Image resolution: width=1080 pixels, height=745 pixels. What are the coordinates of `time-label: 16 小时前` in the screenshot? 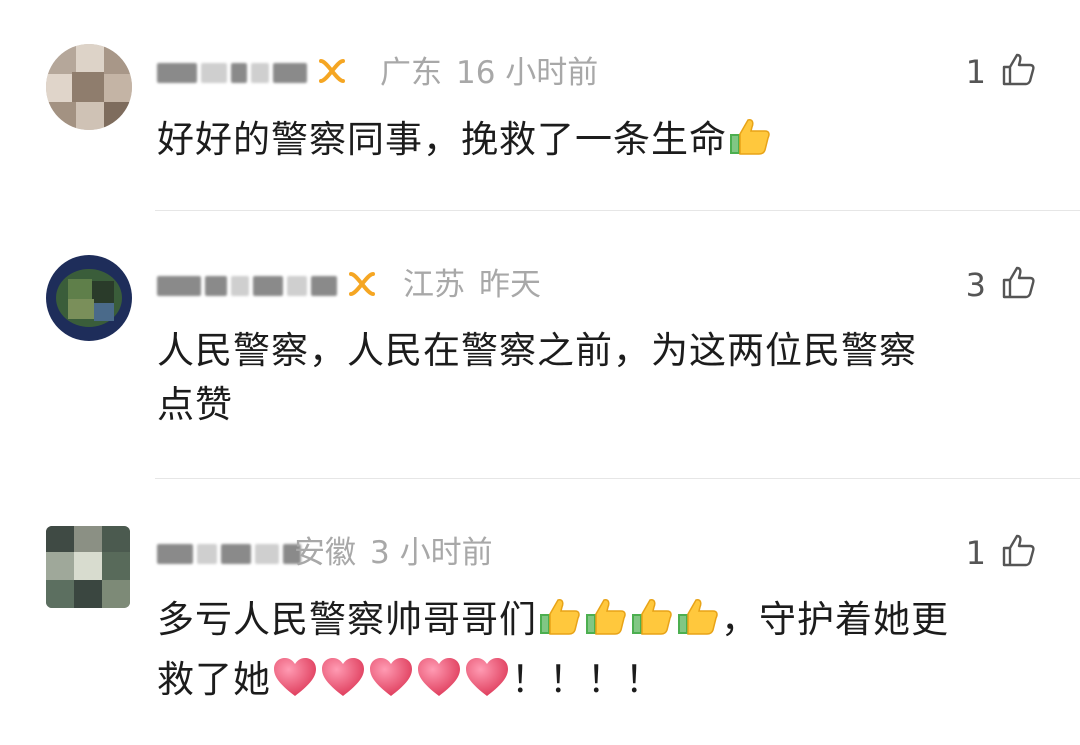 It's located at (527, 73).